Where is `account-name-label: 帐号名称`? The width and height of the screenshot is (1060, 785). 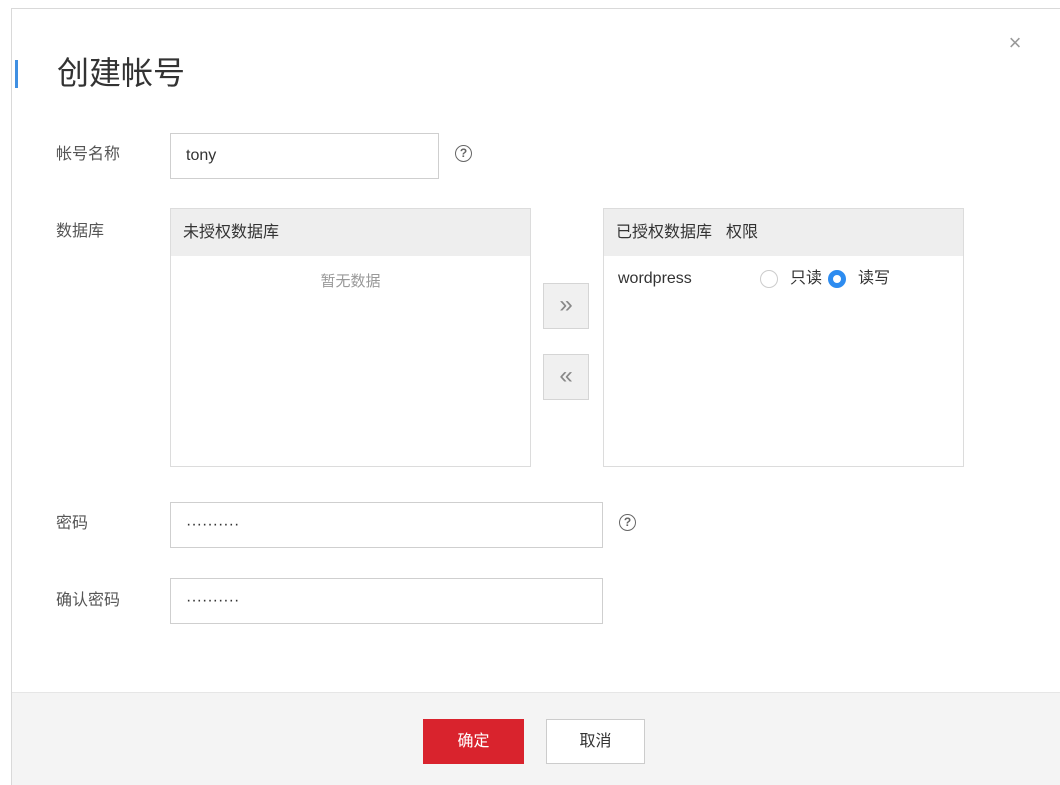
account-name-label: 帐号名称 is located at coordinates (88, 154).